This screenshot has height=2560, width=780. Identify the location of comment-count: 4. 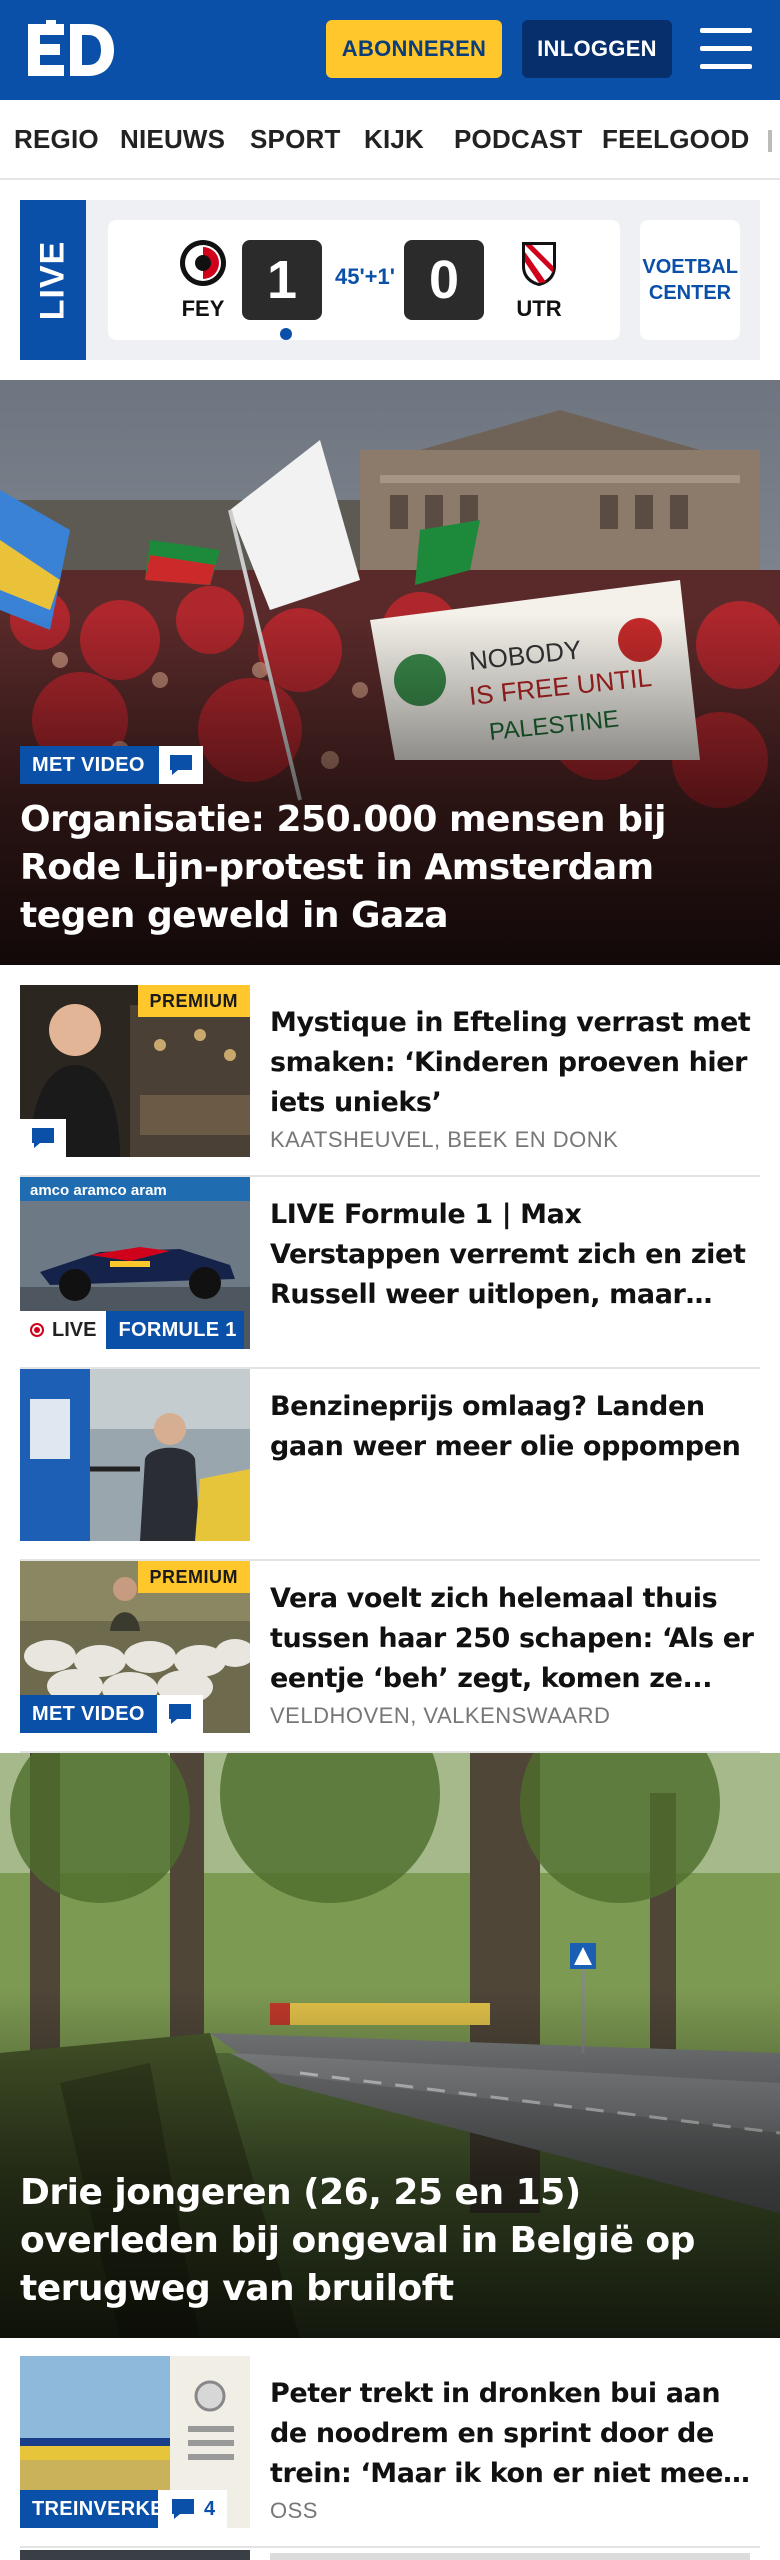
(193, 2509).